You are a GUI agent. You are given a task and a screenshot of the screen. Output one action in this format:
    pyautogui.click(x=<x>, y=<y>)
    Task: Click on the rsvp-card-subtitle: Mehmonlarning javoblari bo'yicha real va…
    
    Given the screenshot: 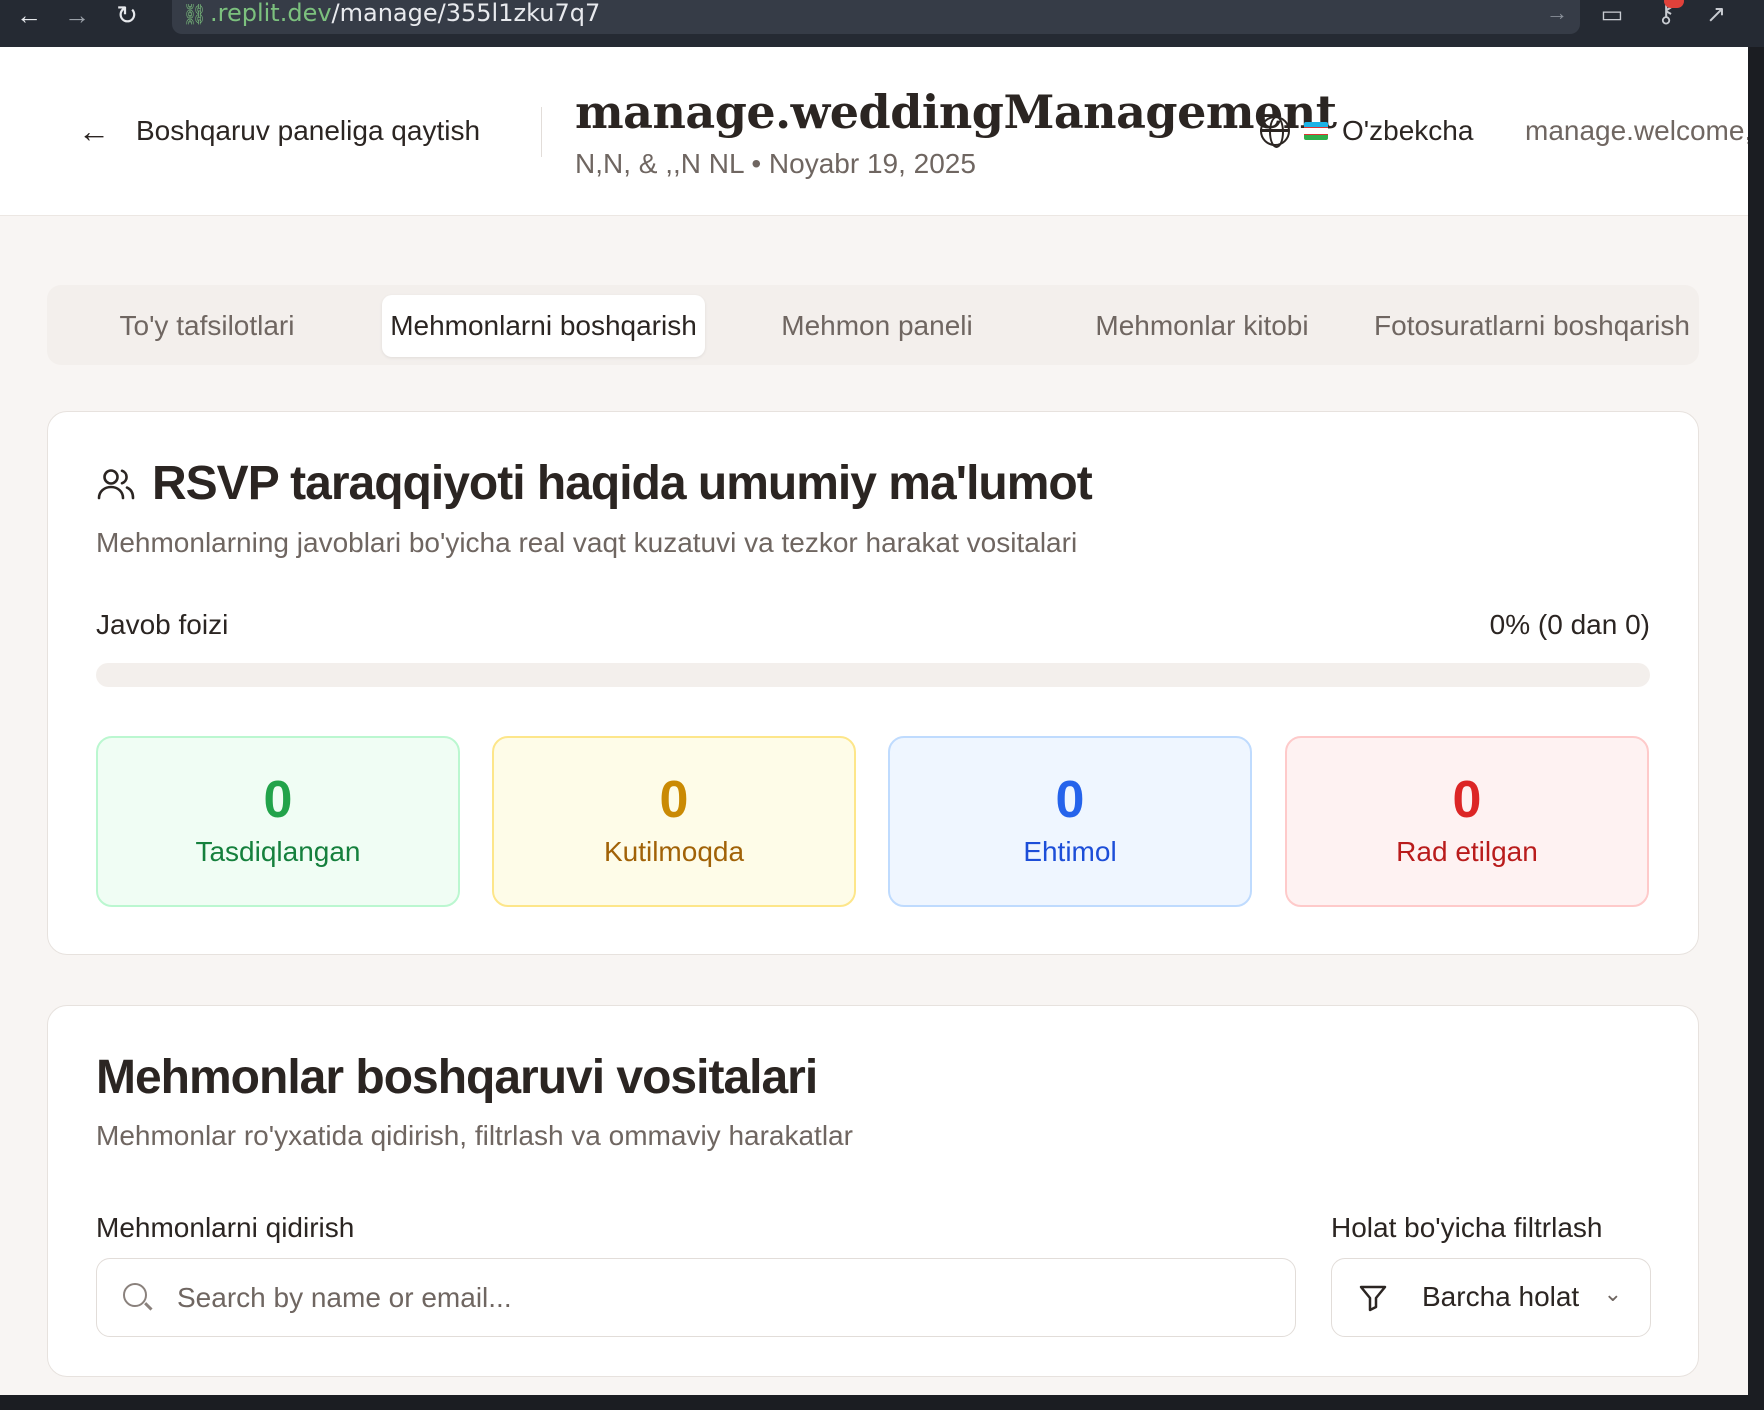 What is the action you would take?
    pyautogui.click(x=587, y=542)
    